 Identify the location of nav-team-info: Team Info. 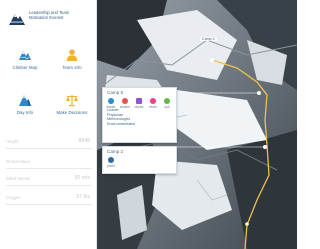
(72, 63).